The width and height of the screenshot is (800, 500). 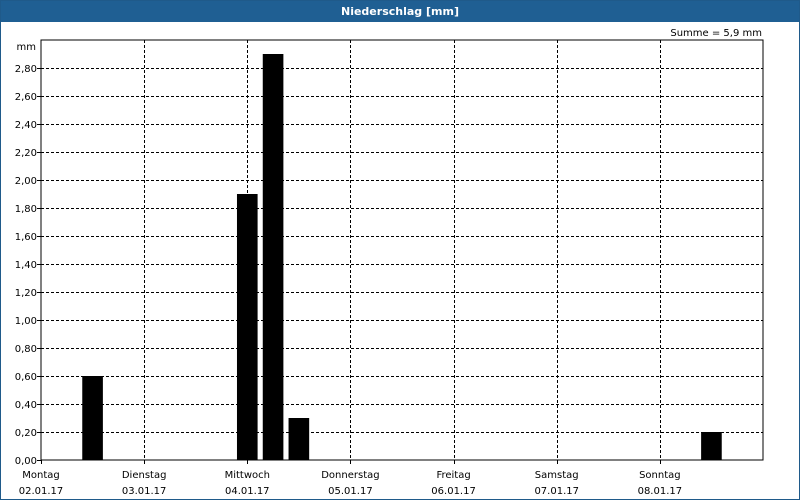 I want to click on y-tick-label: 1,80, so click(x=26, y=209).